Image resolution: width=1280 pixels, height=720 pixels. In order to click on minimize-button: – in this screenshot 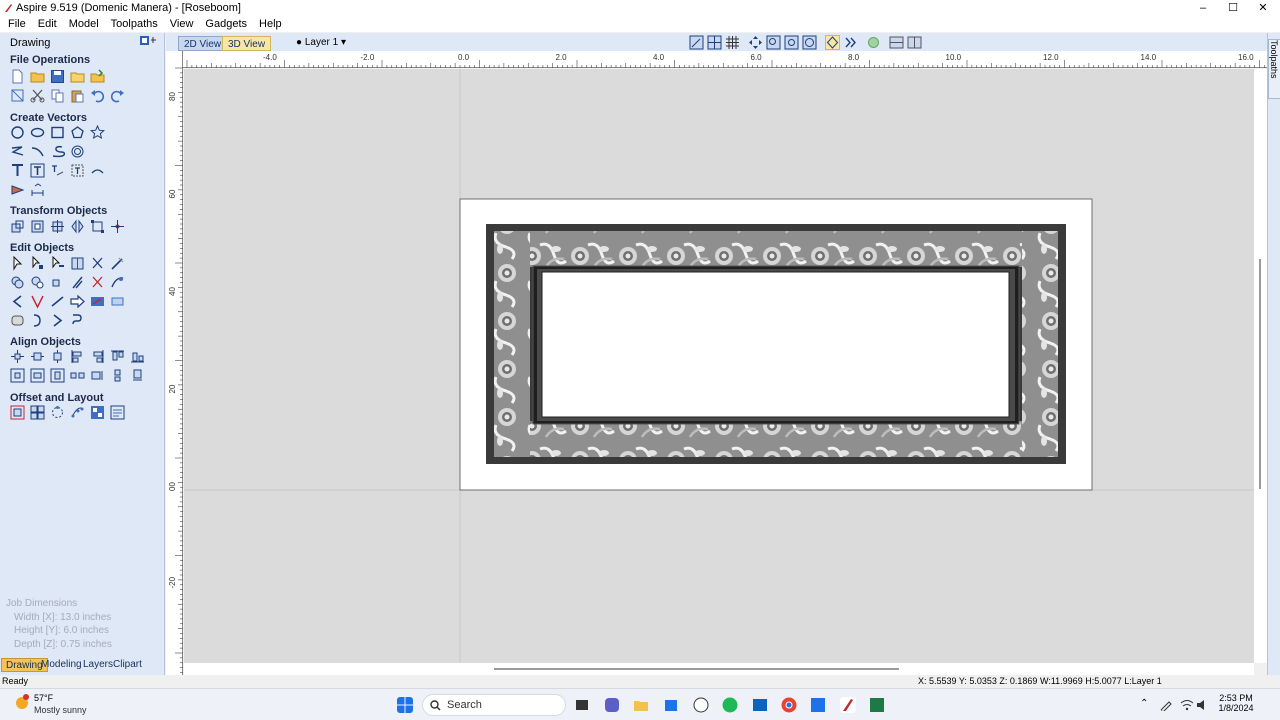, I will do `click(1203, 8)`.